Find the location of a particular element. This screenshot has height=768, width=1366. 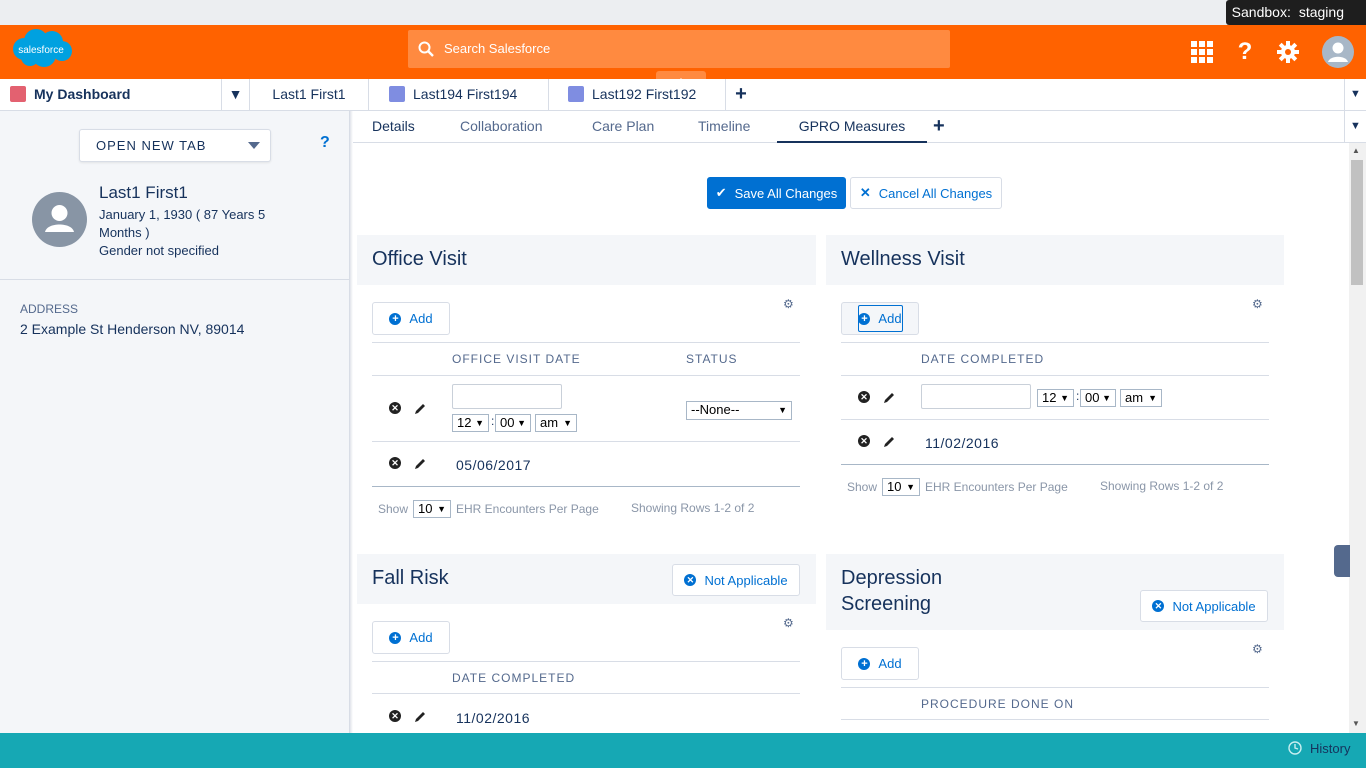

help-icon: ? is located at coordinates (1245, 52).